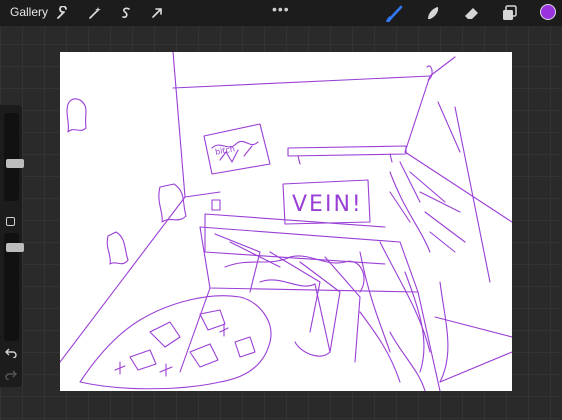 The height and width of the screenshot is (420, 562). I want to click on color-picker-button, so click(548, 12).